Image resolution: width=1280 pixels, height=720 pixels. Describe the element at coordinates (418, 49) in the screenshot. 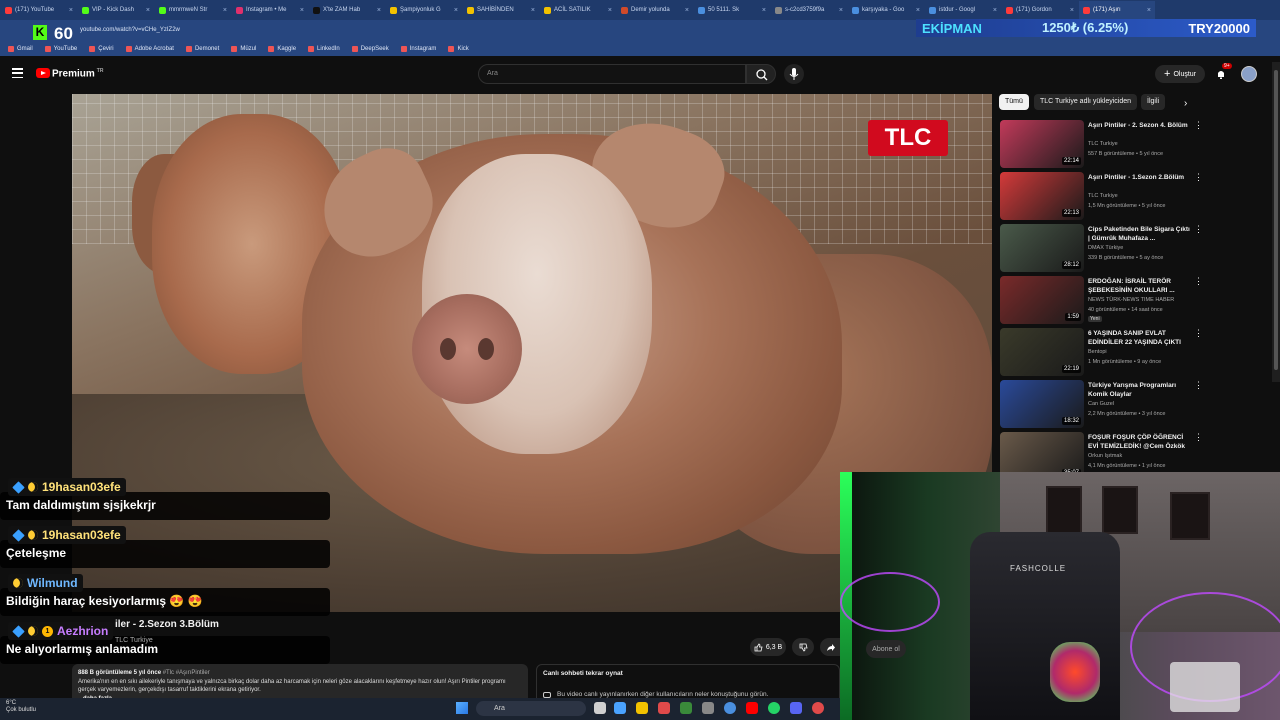

I see `bookmark-item: Instagram` at that location.